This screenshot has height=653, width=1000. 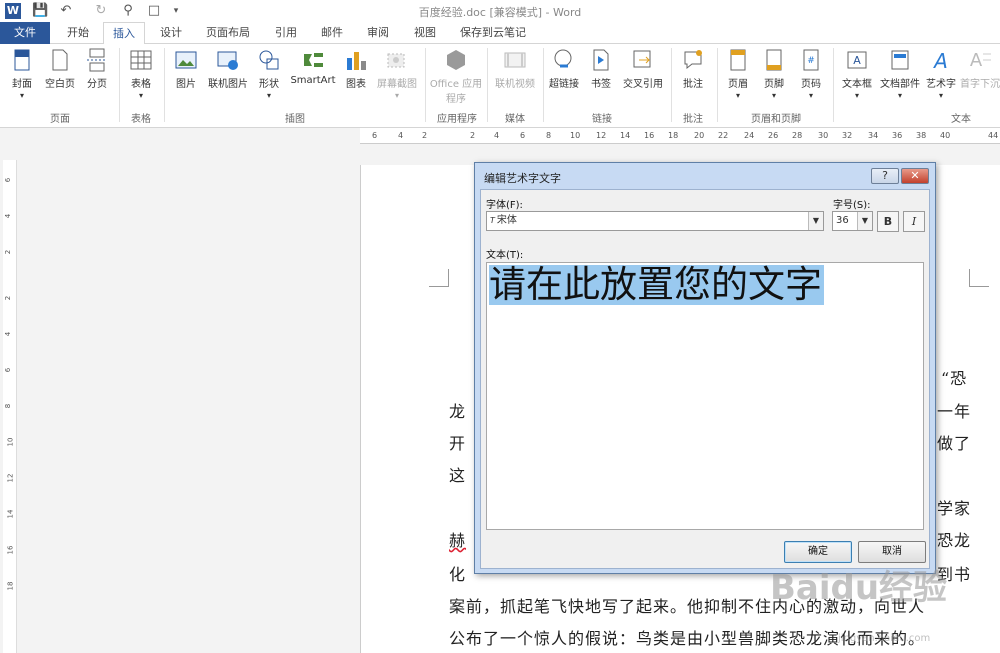 I want to click on ruler-tick-label: 26, so click(x=773, y=135).